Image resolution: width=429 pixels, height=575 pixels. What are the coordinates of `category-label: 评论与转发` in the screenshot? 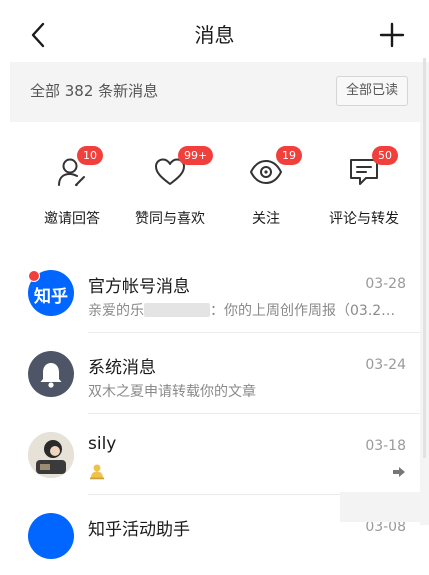 It's located at (364, 219).